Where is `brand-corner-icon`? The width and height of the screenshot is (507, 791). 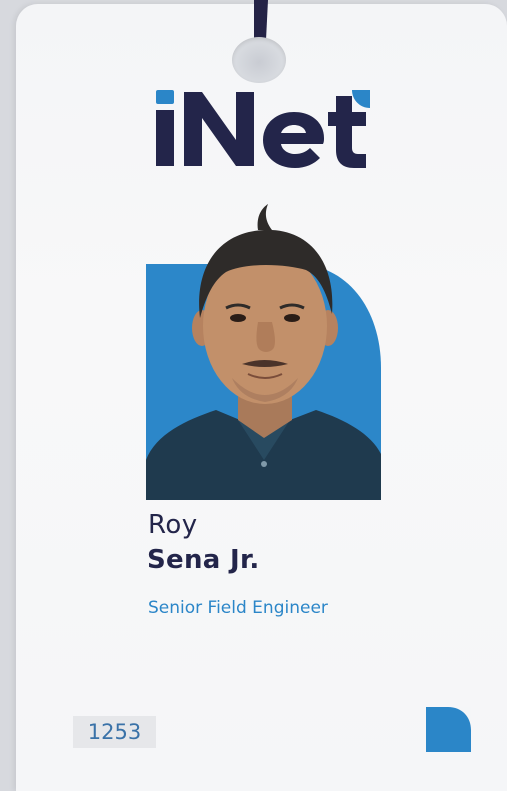
brand-corner-icon is located at coordinates (448, 729).